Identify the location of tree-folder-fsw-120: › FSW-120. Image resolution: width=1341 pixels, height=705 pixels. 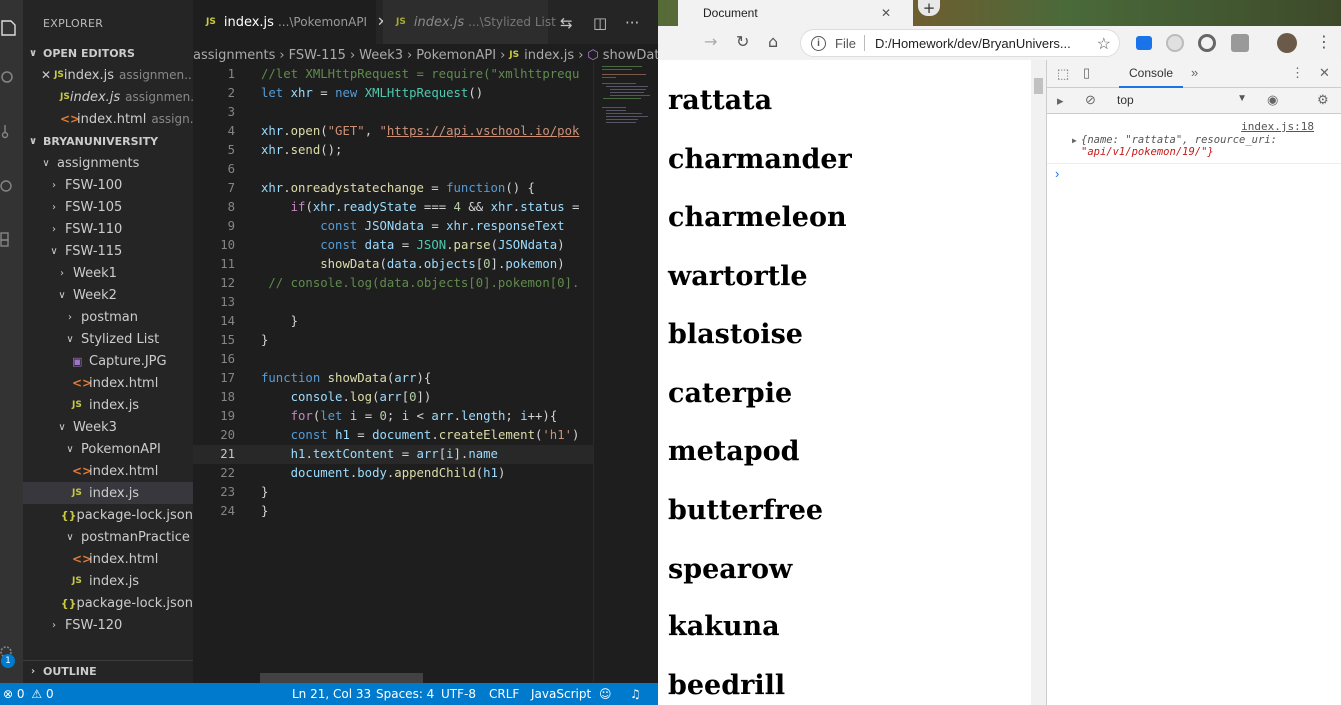
(108, 625).